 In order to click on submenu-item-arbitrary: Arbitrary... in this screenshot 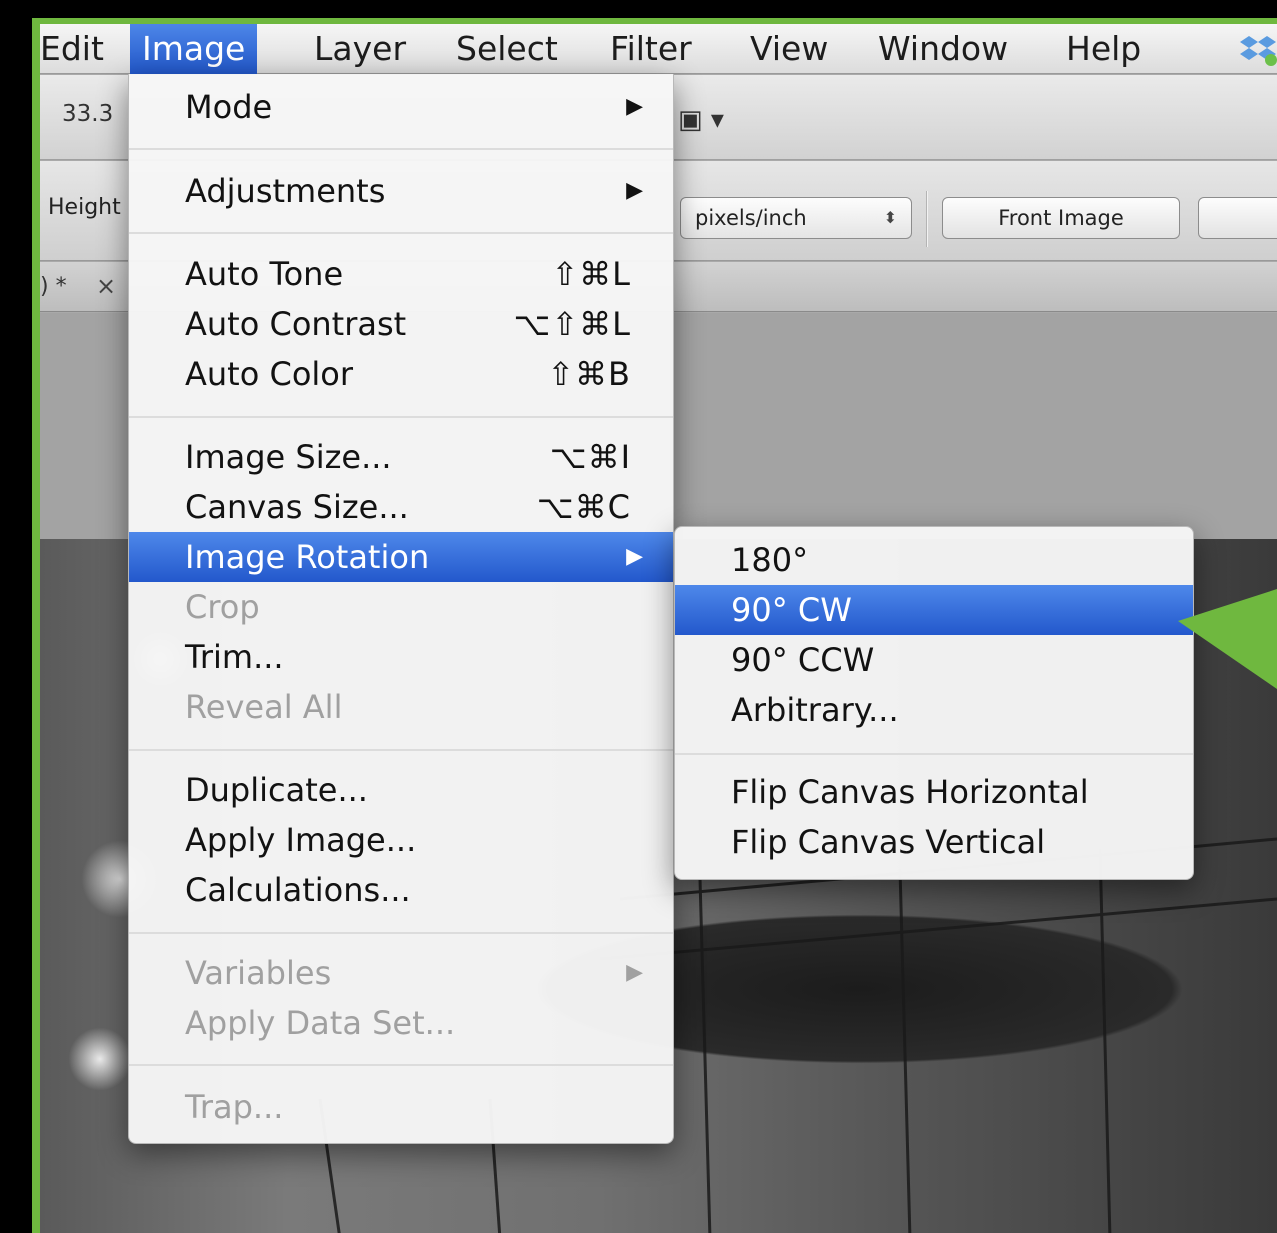, I will do `click(934, 710)`.